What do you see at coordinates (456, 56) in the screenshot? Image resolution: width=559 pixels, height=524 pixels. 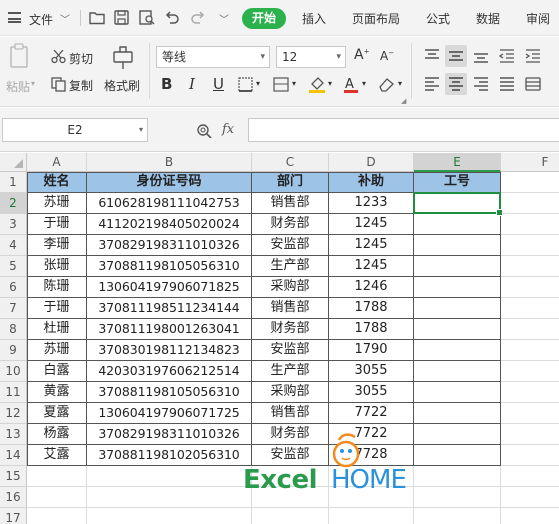 I see `align-middle-icon` at bounding box center [456, 56].